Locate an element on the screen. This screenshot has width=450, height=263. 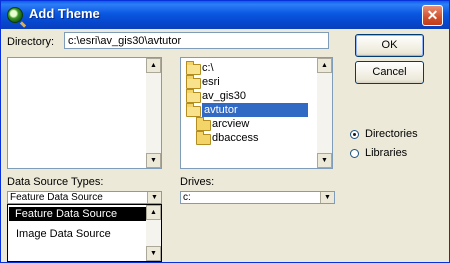
window-title: Add Theme is located at coordinates (64, 13).